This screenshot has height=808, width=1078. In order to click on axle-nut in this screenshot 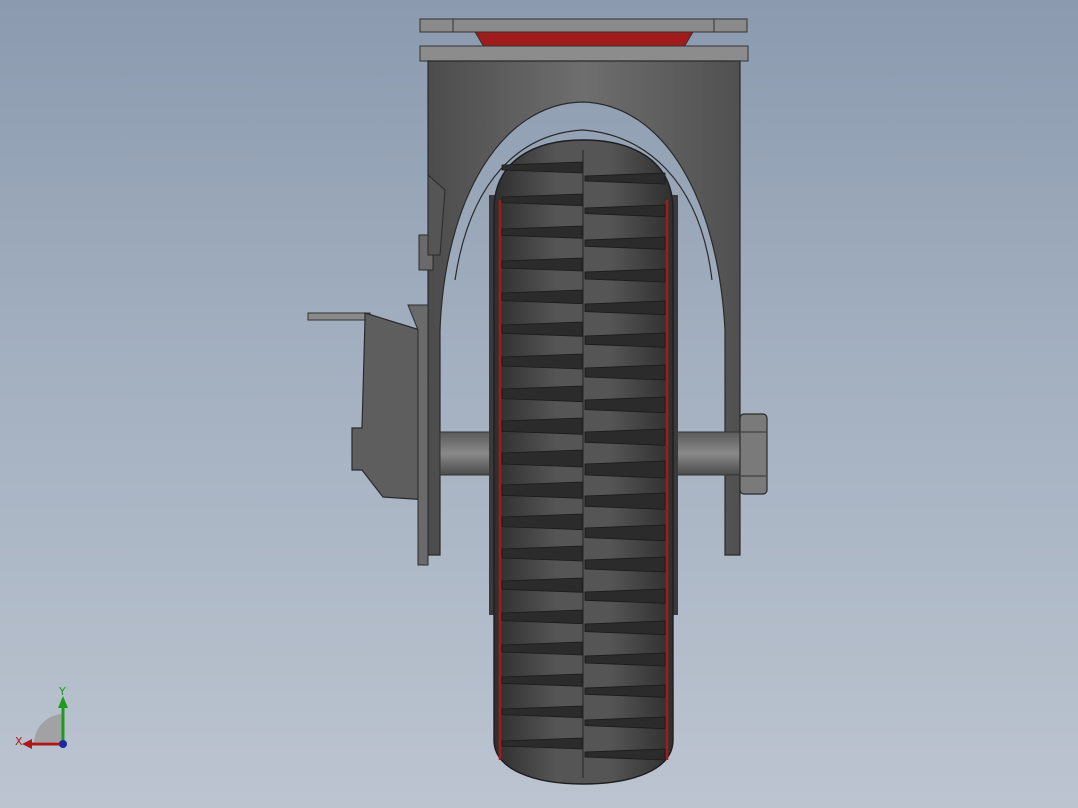, I will do `click(753, 454)`.